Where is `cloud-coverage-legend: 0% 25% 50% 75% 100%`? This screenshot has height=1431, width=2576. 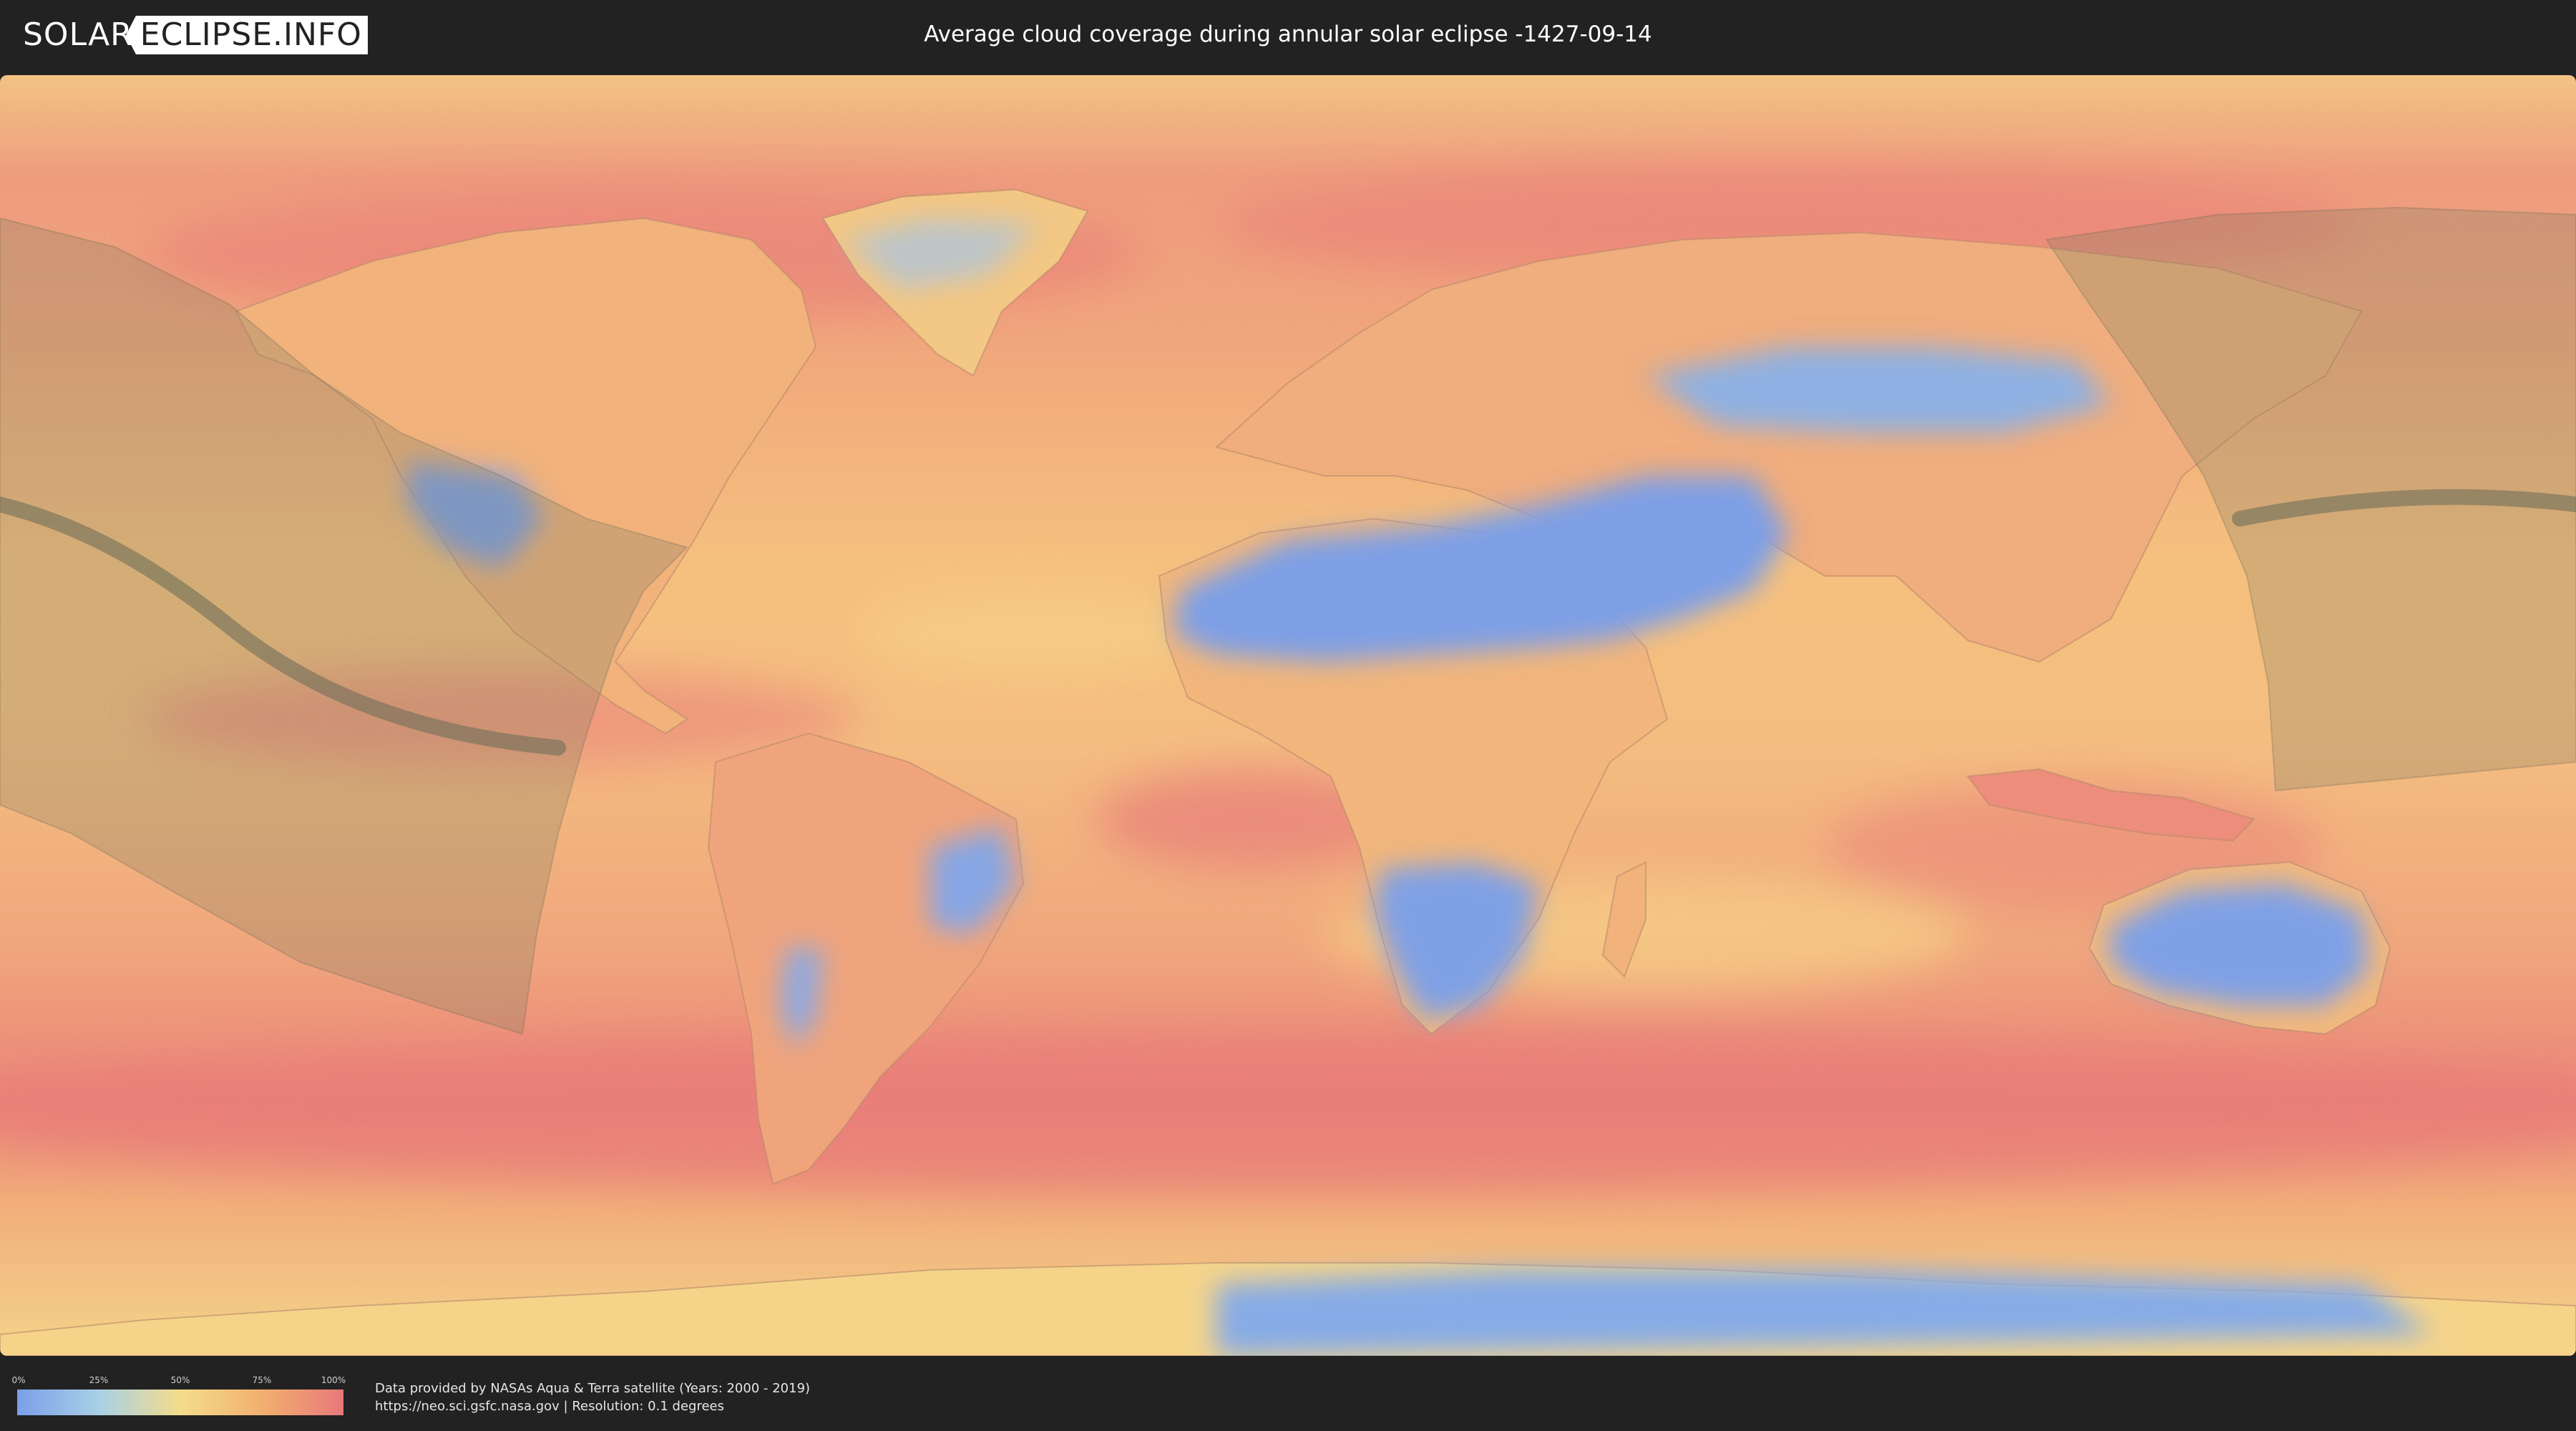 cloud-coverage-legend: 0% 25% 50% 75% 100% is located at coordinates (178, 1396).